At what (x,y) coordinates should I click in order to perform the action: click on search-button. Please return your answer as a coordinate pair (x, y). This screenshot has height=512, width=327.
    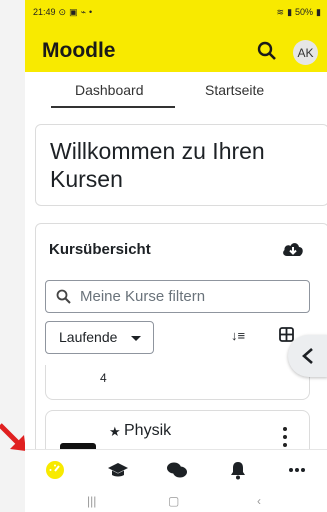
    Looking at the image, I should click on (267, 51).